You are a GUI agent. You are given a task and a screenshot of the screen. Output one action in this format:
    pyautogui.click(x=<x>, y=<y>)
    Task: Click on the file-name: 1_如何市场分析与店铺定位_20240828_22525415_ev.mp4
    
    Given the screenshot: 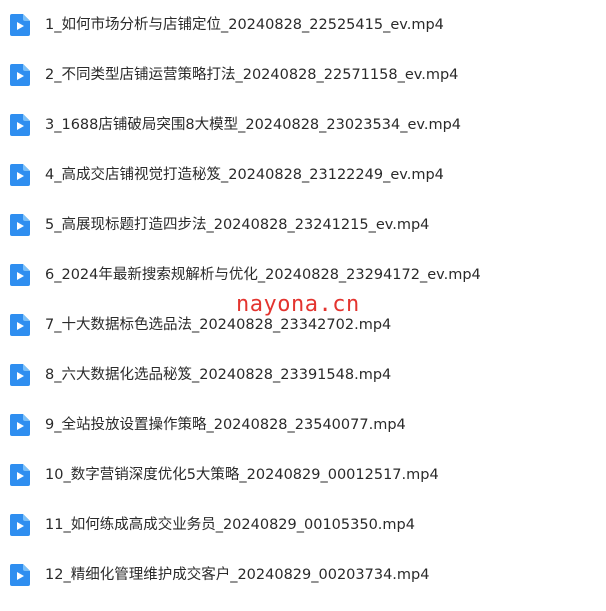 What is the action you would take?
    pyautogui.click(x=244, y=25)
    